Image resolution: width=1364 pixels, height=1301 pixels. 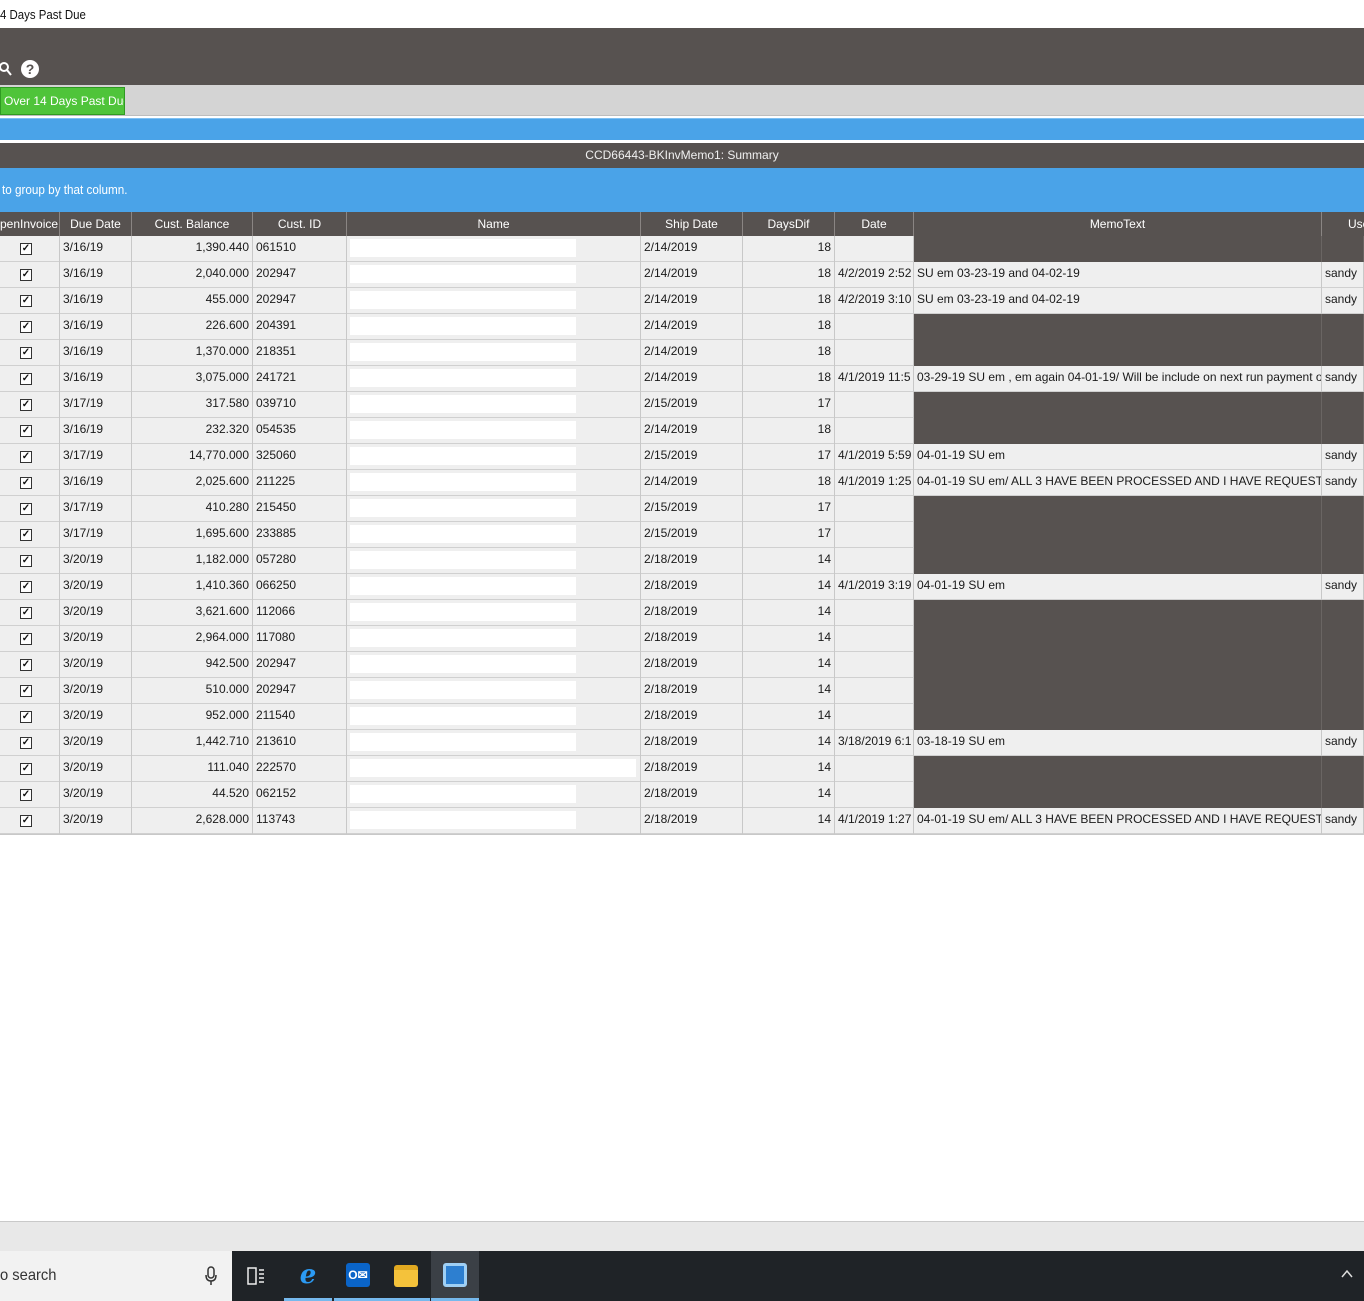 I want to click on date-cell: 4/1/2019 1:27, so click(x=874, y=821).